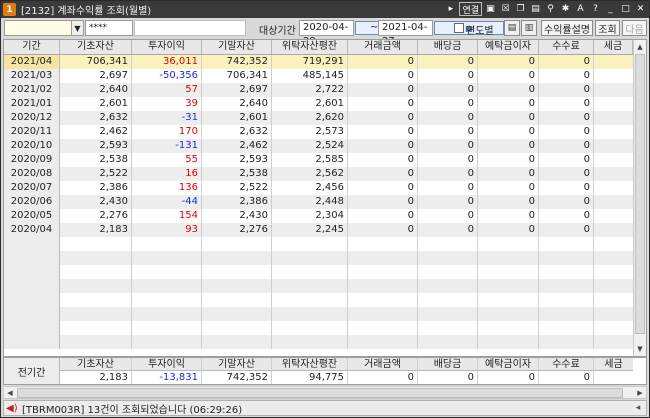  Describe the element at coordinates (640, 46) in the screenshot. I see `scroll-up-icon: ▲` at that location.